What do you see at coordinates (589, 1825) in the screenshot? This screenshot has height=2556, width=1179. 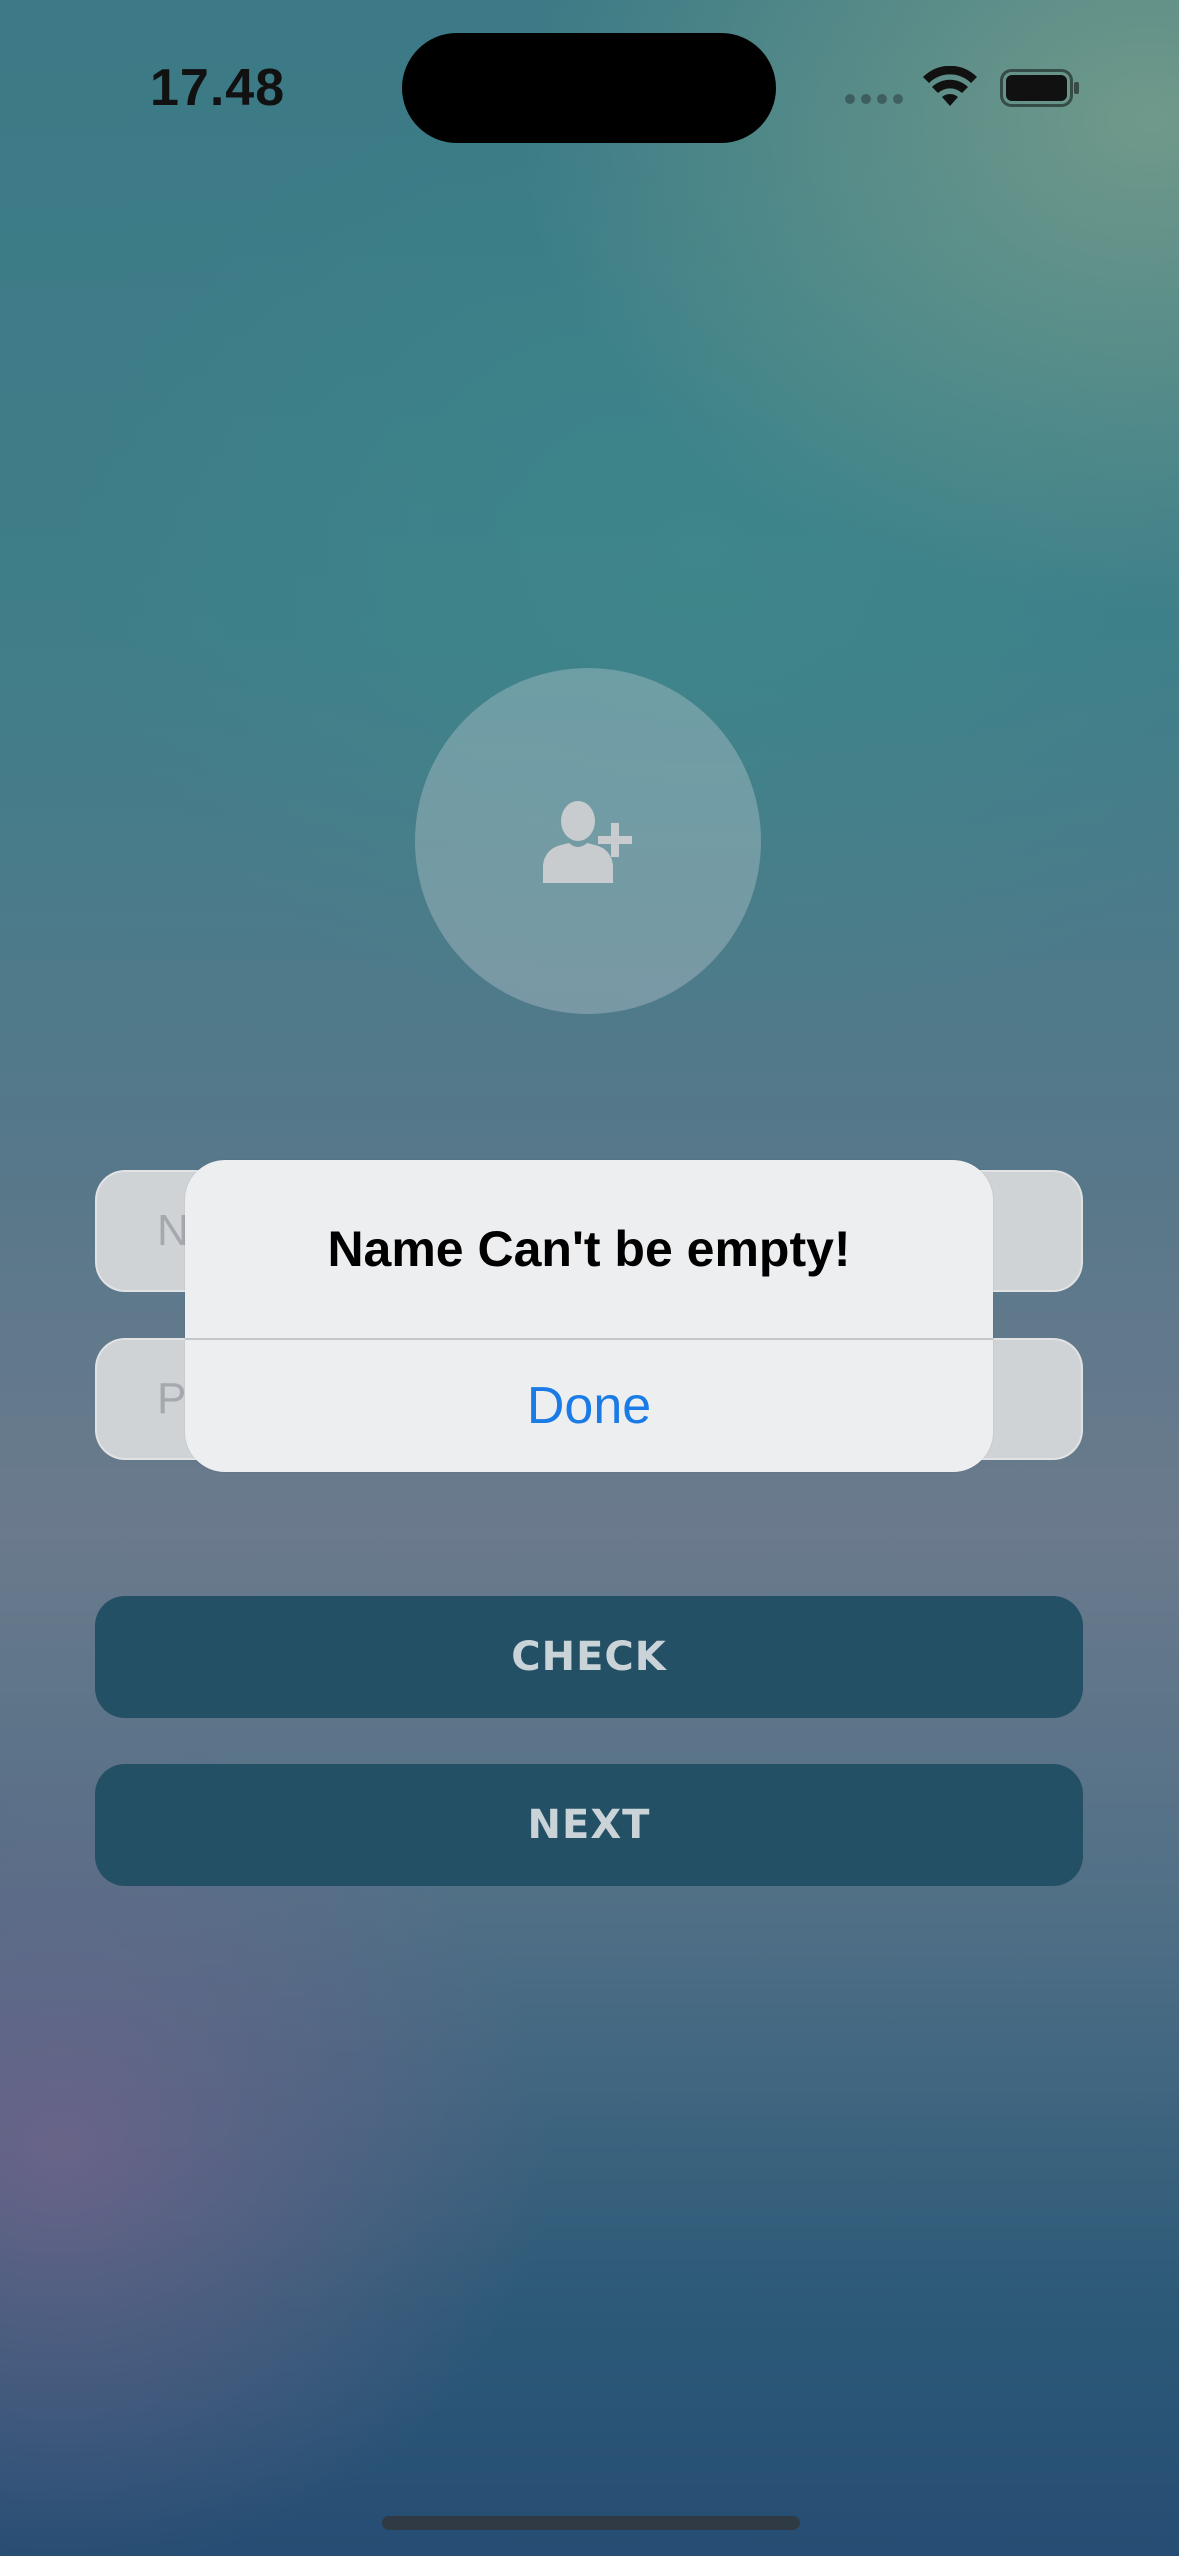 I see `next-button: NEXT` at bounding box center [589, 1825].